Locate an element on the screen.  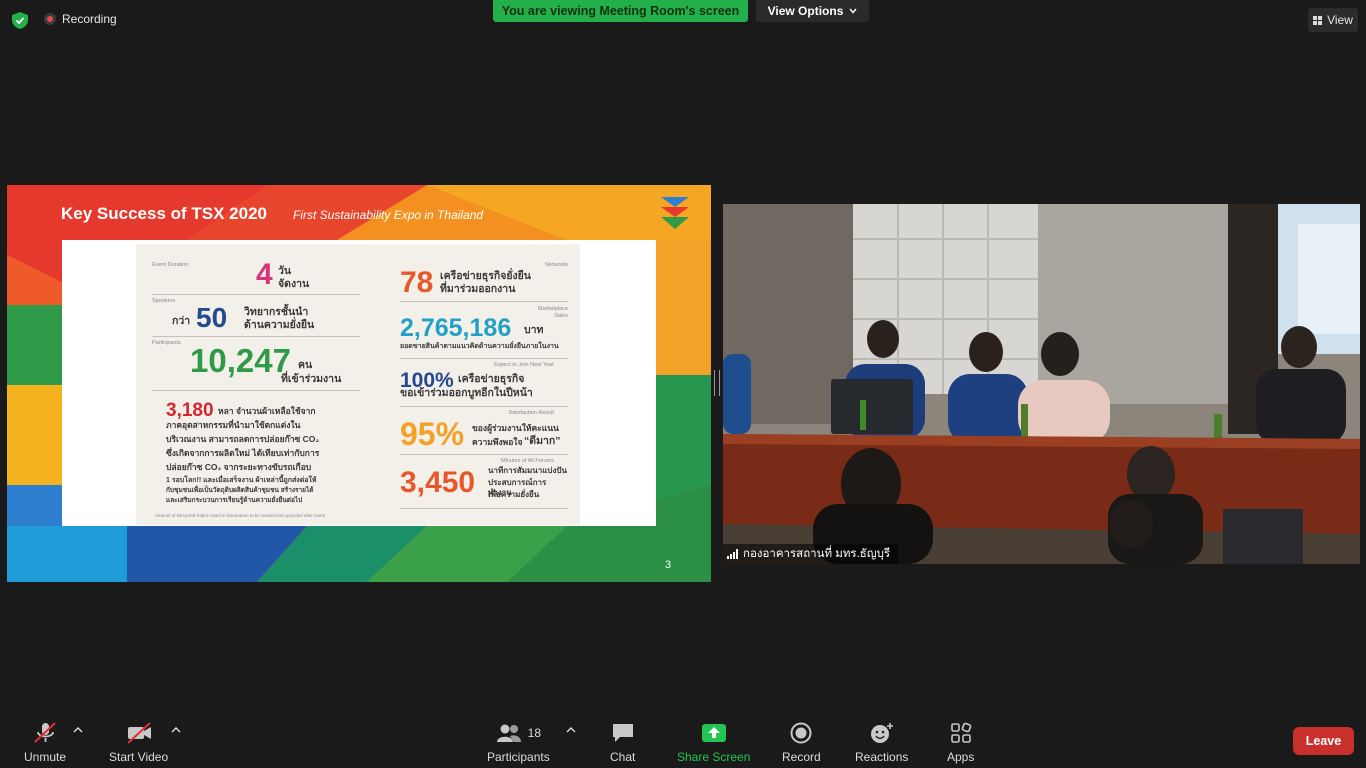
chevron-down-icon is located at coordinates (853, 11).